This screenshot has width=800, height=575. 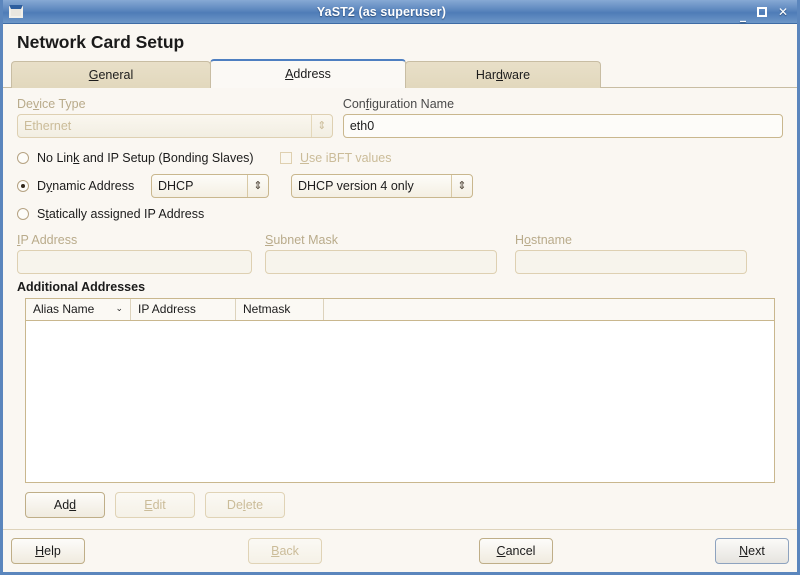 I want to click on no-link-label: No Link and IP Setup (Bonding Slaves), so click(x=145, y=158).